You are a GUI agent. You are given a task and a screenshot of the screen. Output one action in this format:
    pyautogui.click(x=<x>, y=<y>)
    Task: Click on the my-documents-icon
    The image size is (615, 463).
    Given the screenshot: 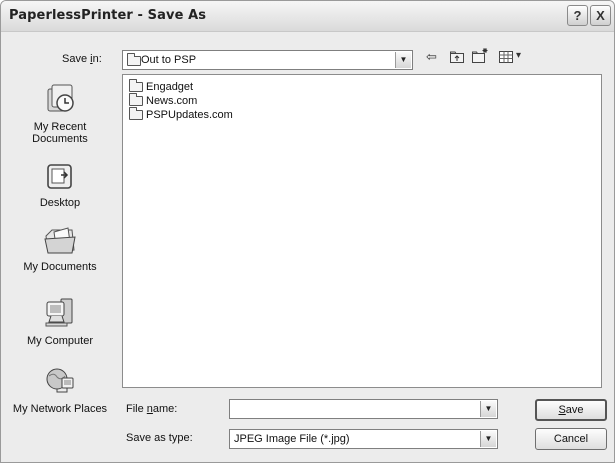 What is the action you would take?
    pyautogui.click(x=60, y=241)
    